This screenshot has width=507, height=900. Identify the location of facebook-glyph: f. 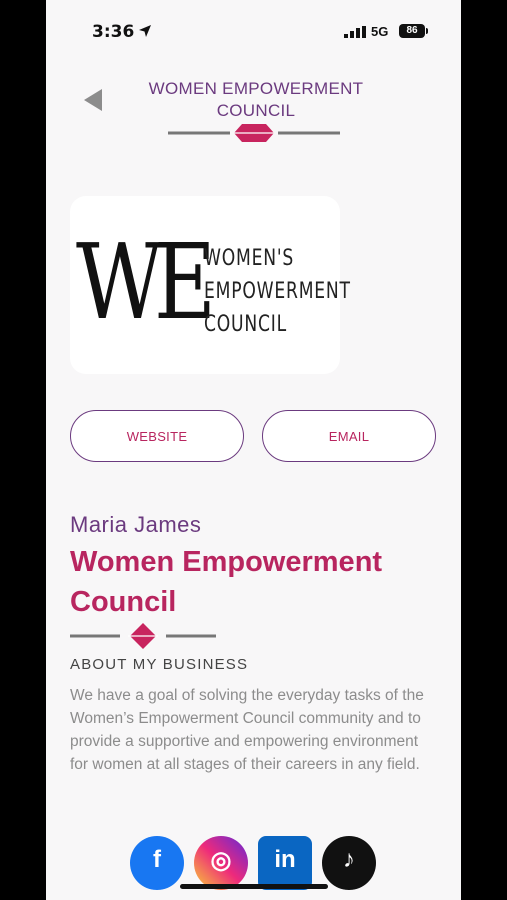
(157, 859).